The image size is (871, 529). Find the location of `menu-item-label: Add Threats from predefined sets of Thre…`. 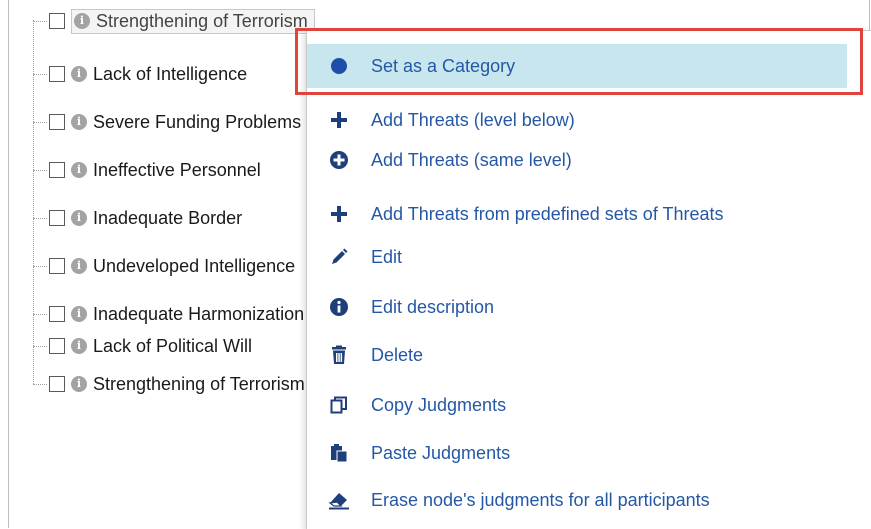

menu-item-label: Add Threats from predefined sets of Thre… is located at coordinates (547, 213).